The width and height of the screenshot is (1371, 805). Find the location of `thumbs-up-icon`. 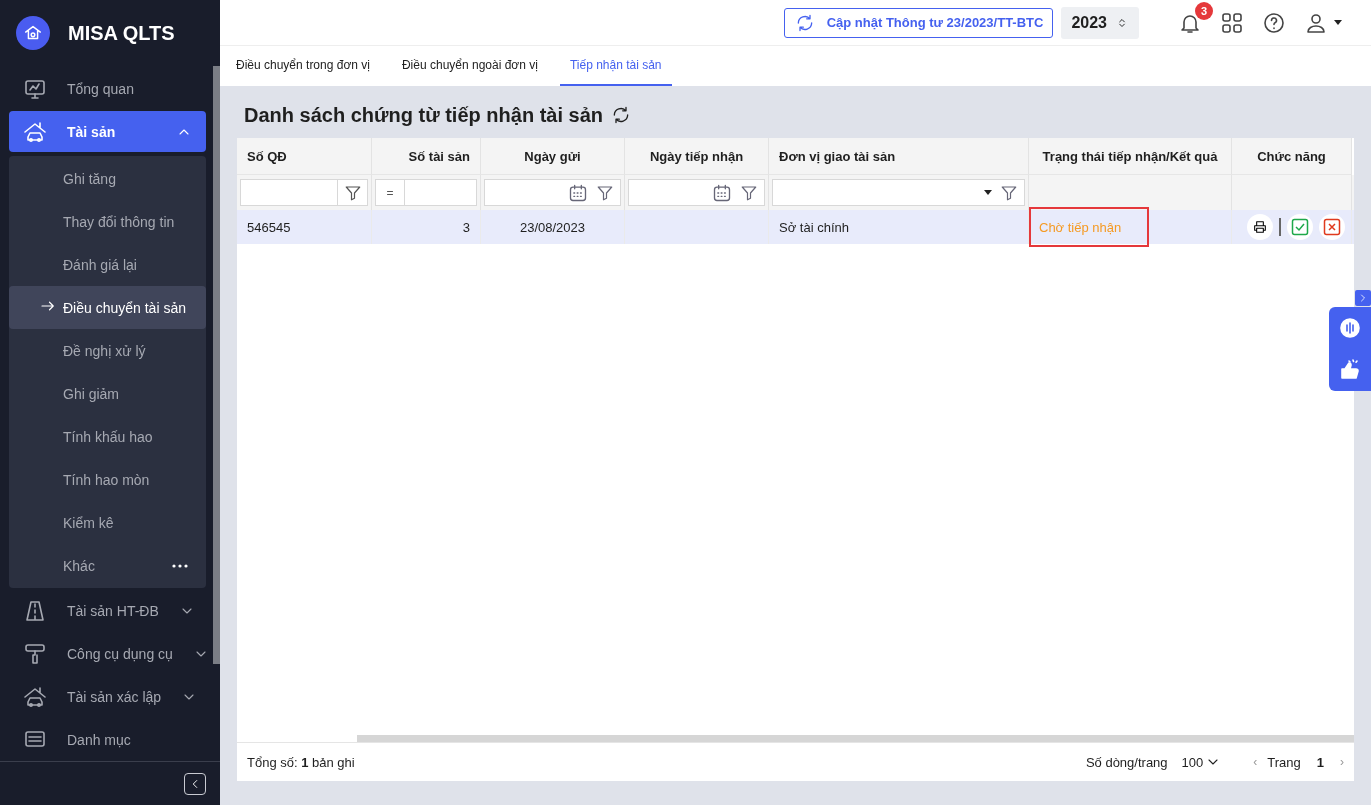

thumbs-up-icon is located at coordinates (1350, 370).